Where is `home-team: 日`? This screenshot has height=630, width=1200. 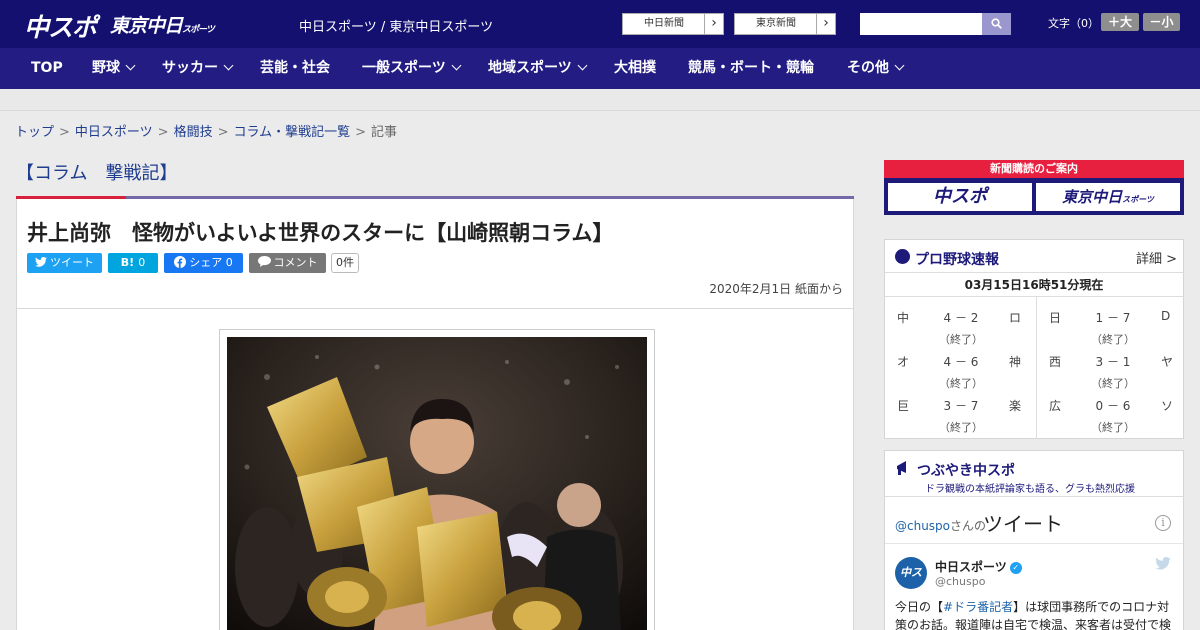 home-team: 日 is located at coordinates (1055, 318).